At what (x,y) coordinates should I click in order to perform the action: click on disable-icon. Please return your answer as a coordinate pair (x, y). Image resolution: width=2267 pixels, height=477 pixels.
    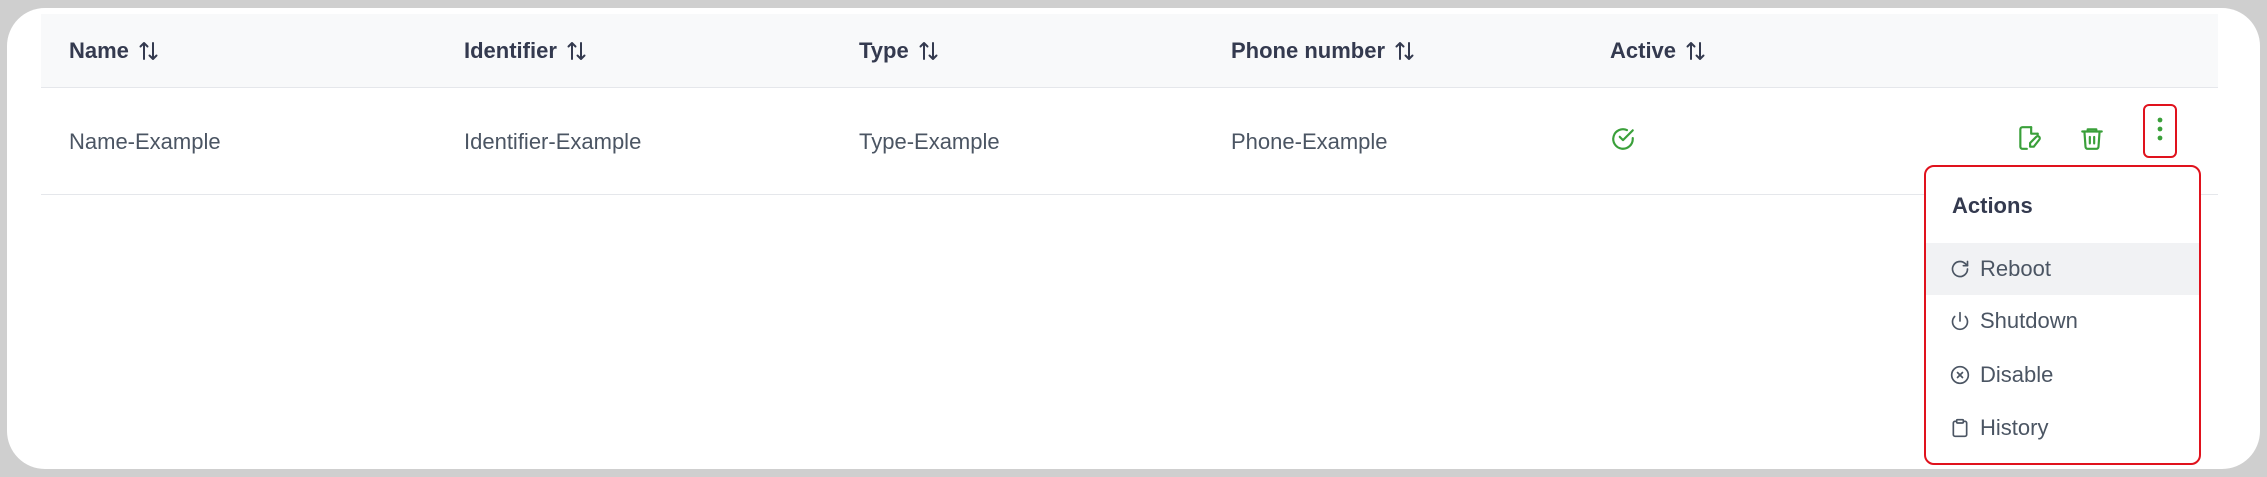
    Looking at the image, I should click on (1960, 375).